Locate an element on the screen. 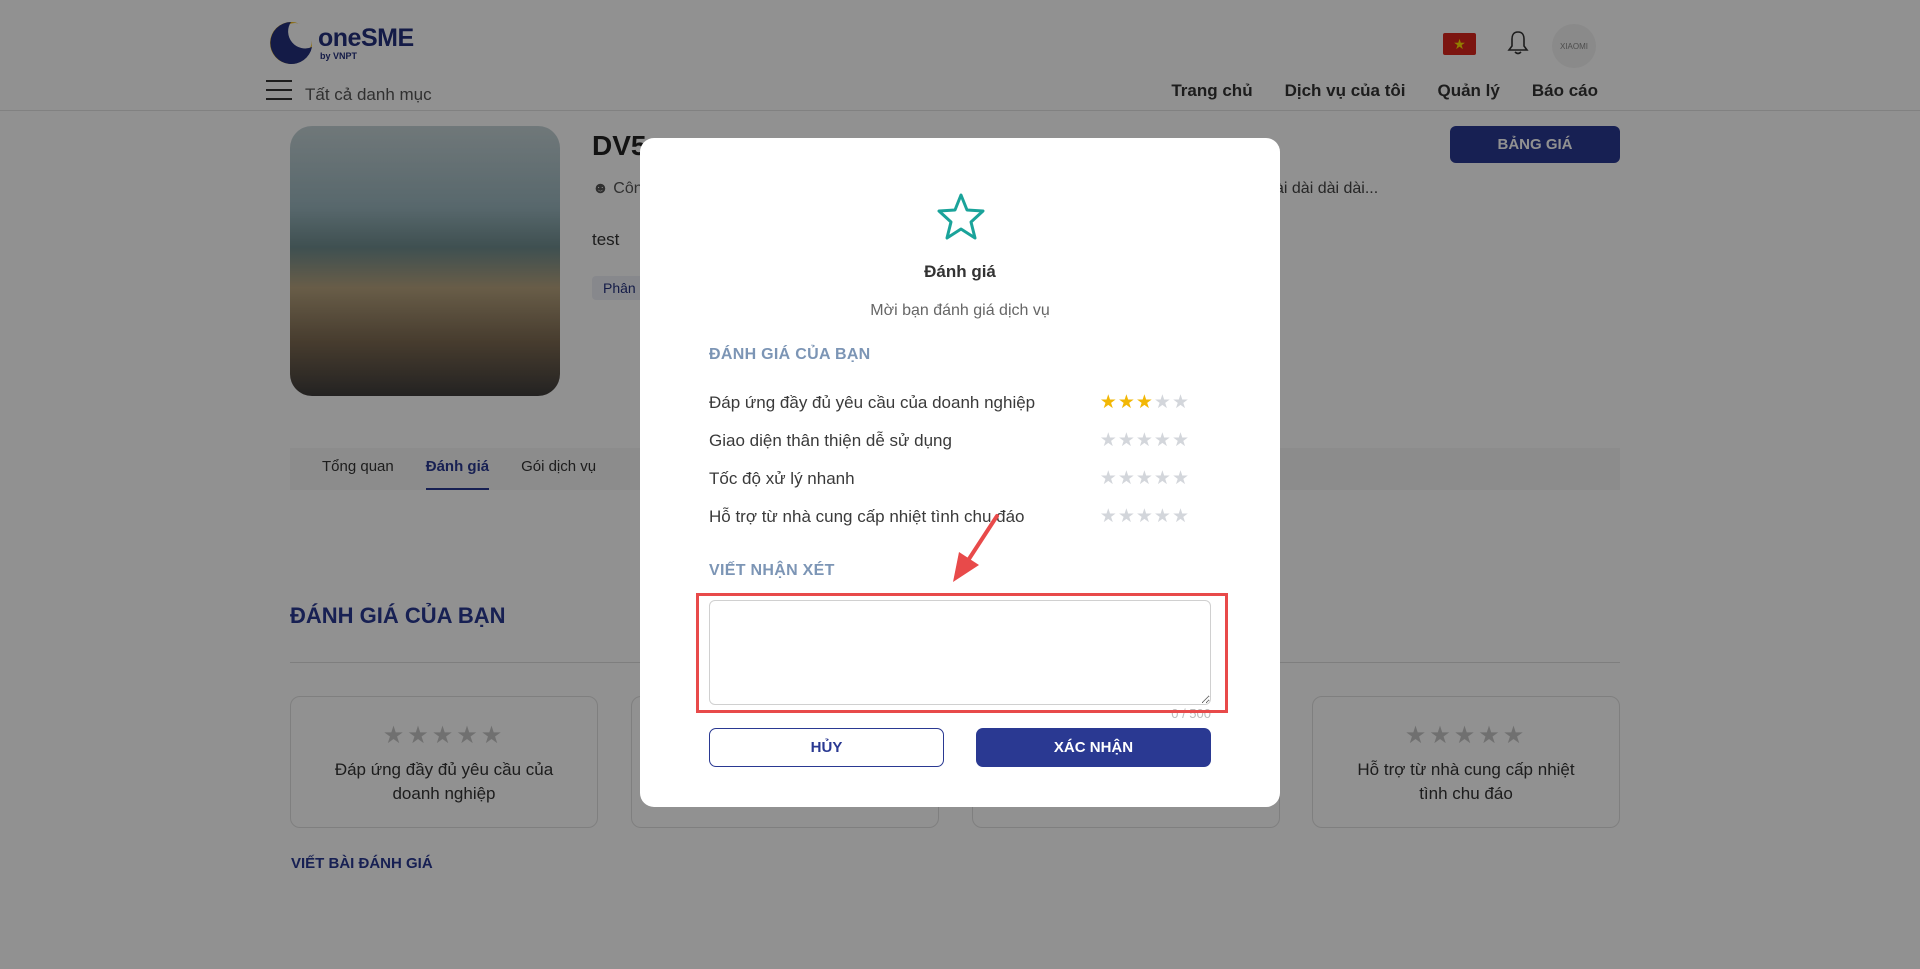 The height and width of the screenshot is (969, 1920). criterion-row: Giao diện thân thiện dễ sử dụng ★ ★ ★ ★ ★ is located at coordinates (949, 441).